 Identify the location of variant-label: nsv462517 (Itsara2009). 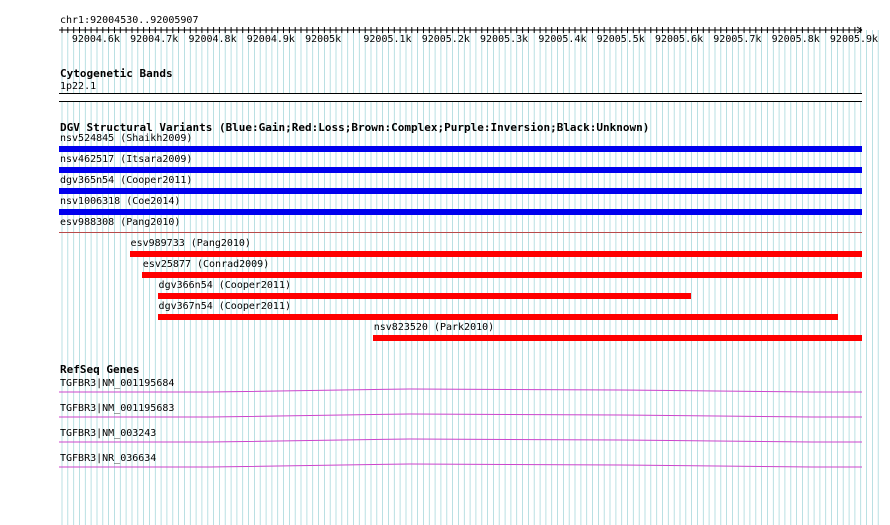
(126, 159).